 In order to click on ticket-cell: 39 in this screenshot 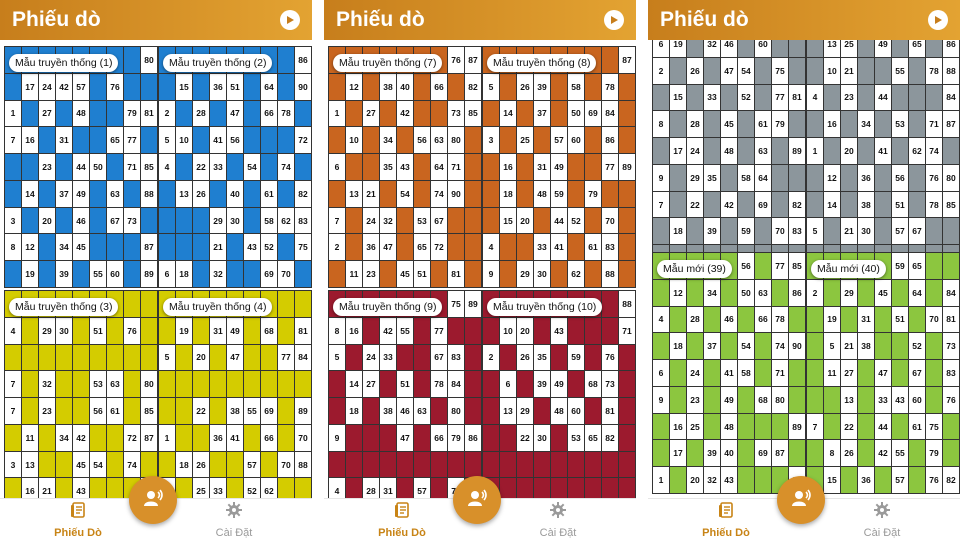, I will do `click(64, 274)`.